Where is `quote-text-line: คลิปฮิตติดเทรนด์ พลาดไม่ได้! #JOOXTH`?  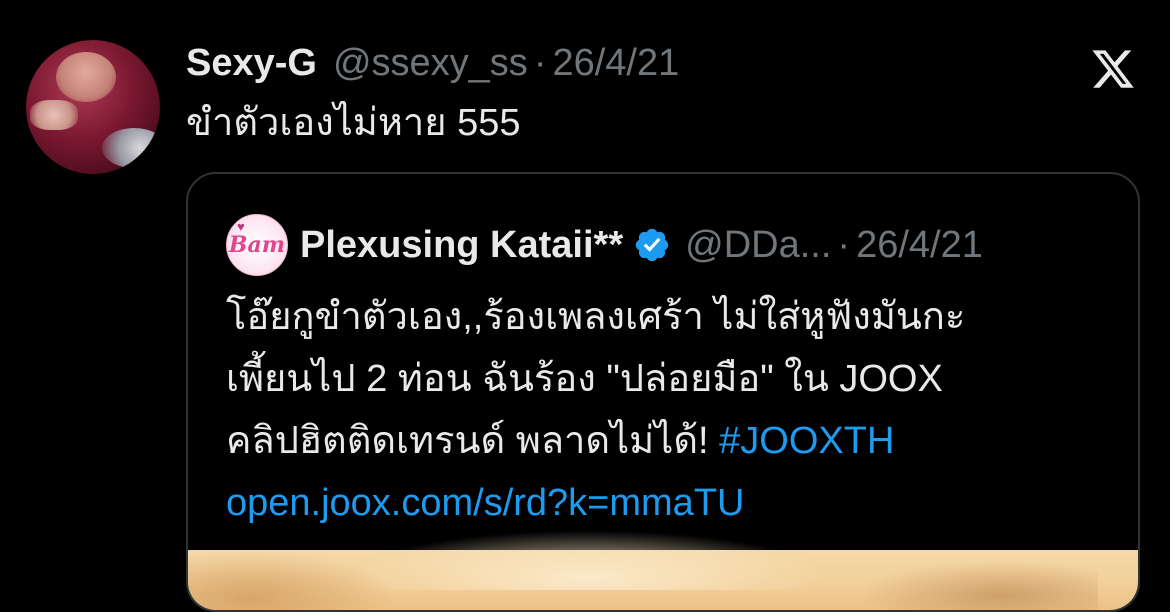 quote-text-line: คลิปฮิตติดเทรนด์ พลาดไม่ได้! #JOOXTH is located at coordinates (676, 441).